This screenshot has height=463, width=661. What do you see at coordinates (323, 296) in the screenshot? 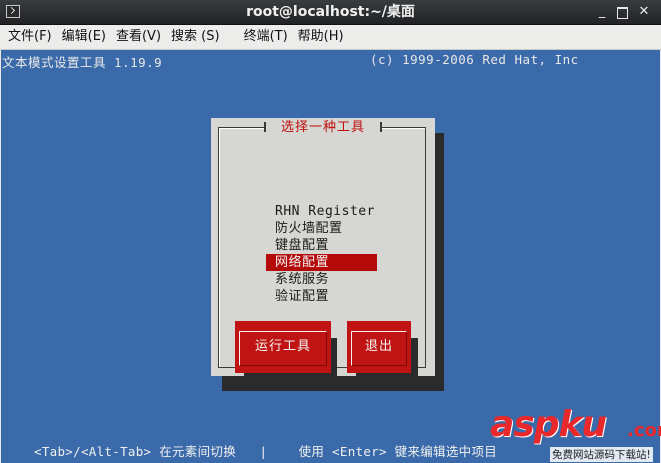
I see `tool-item-authentication: 验证配置` at bounding box center [323, 296].